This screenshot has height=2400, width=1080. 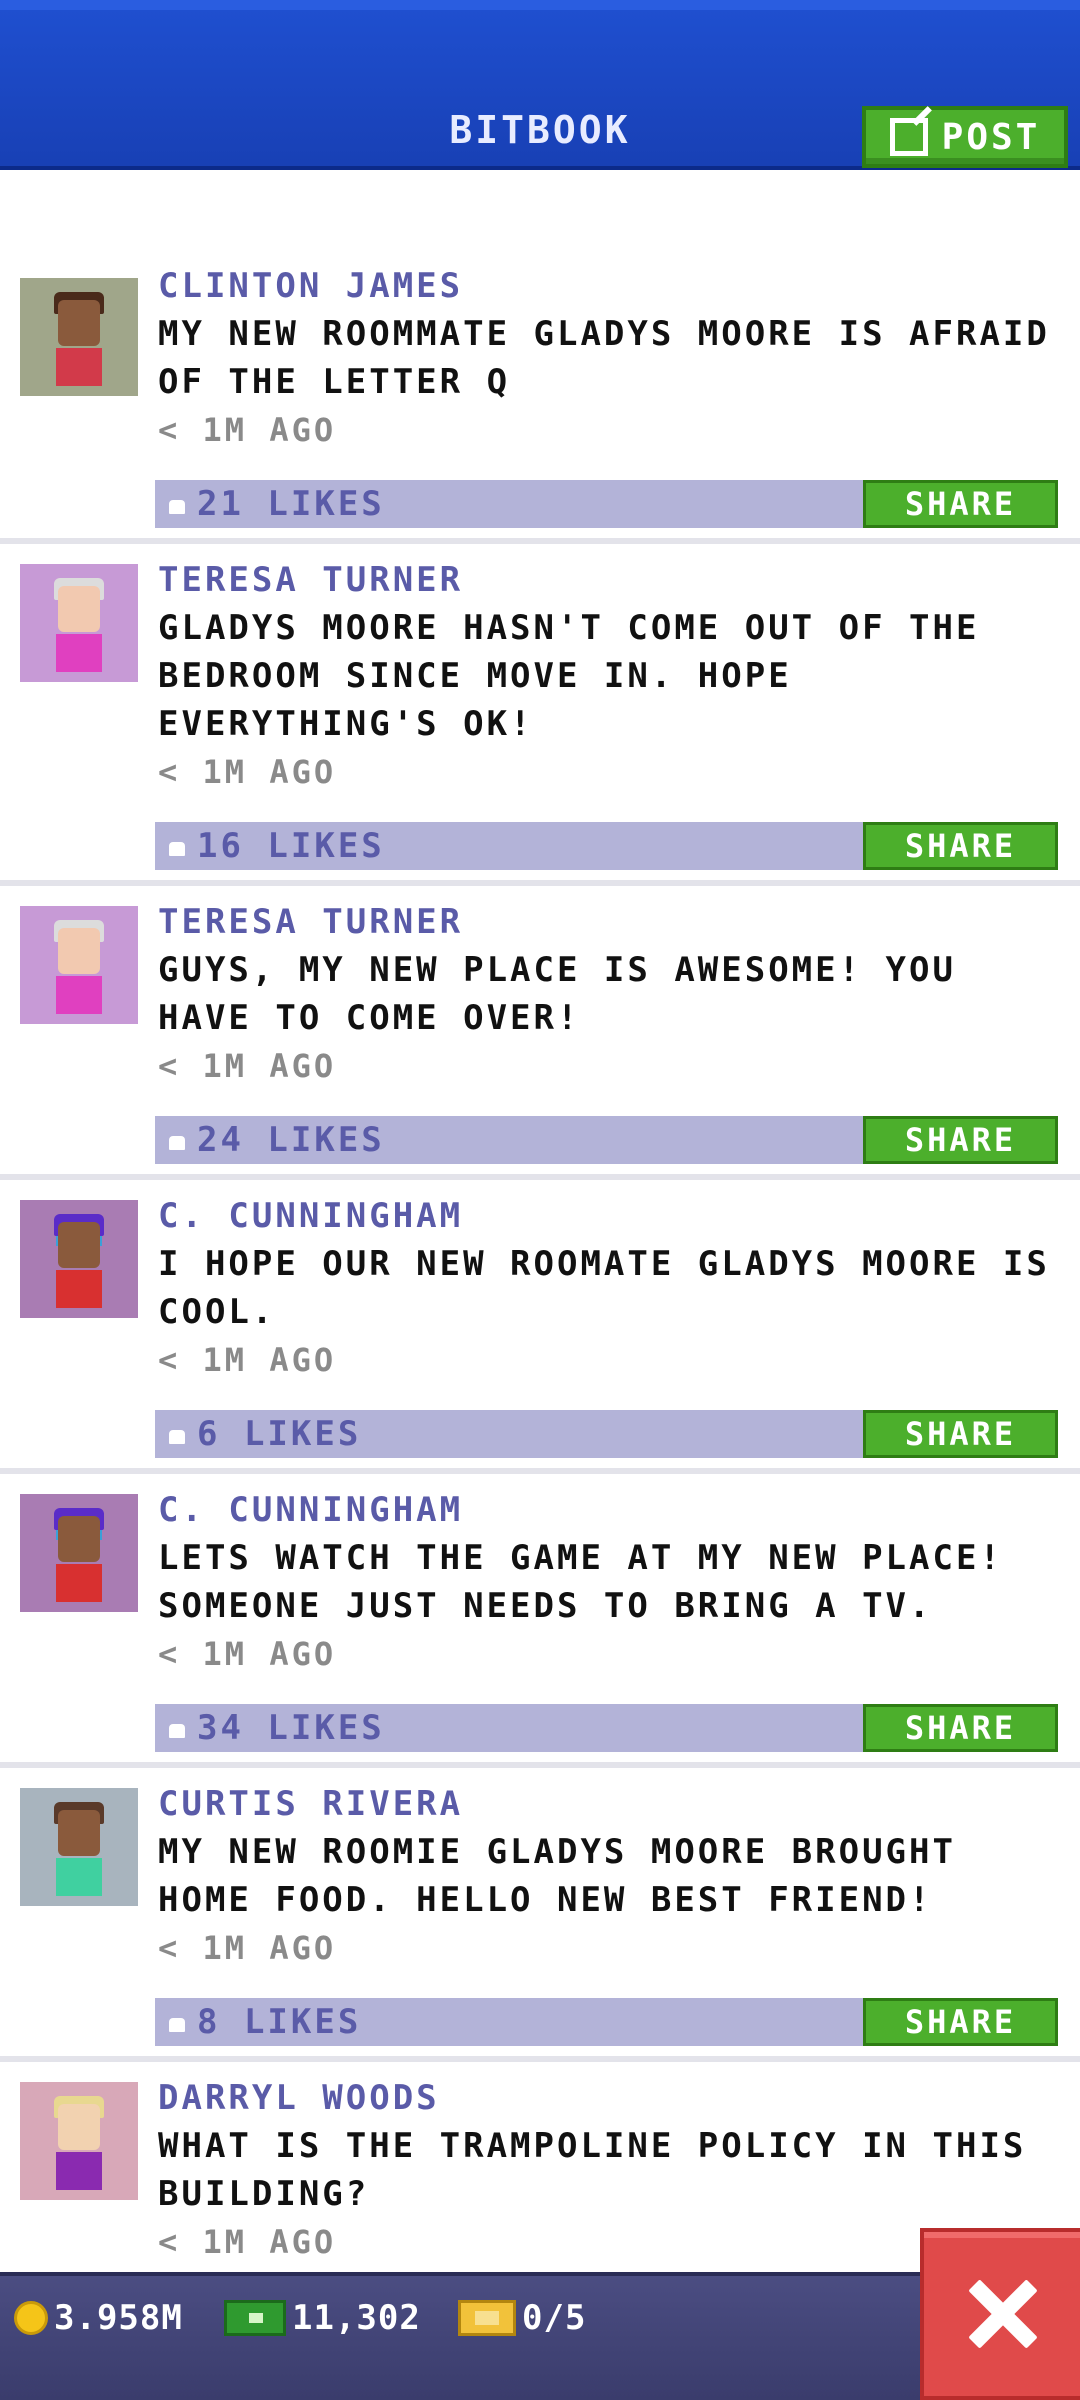 I want to click on coin-icon, so click(x=31, y=2318).